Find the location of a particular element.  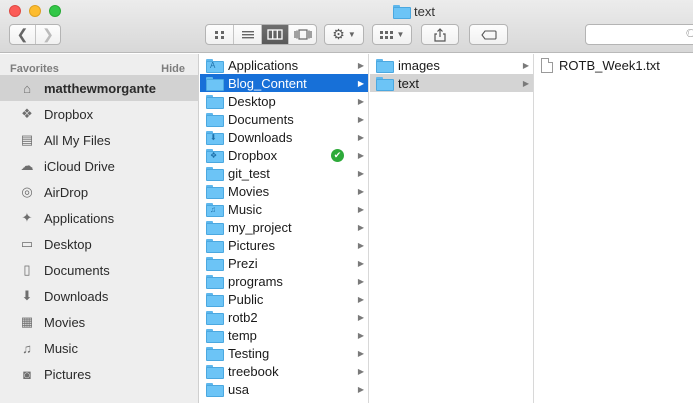

cover-flow-view-button is located at coordinates (302, 34).